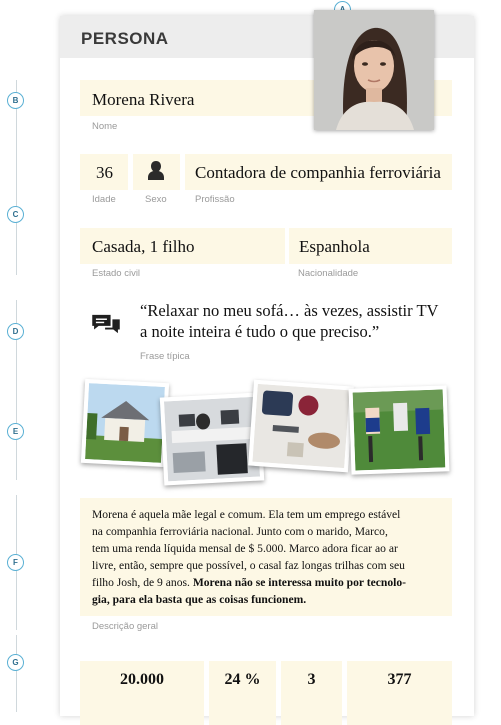 The width and height of the screenshot is (501, 725). Describe the element at coordinates (215, 199) in the screenshot. I see `profession-caption: Profissão` at that location.